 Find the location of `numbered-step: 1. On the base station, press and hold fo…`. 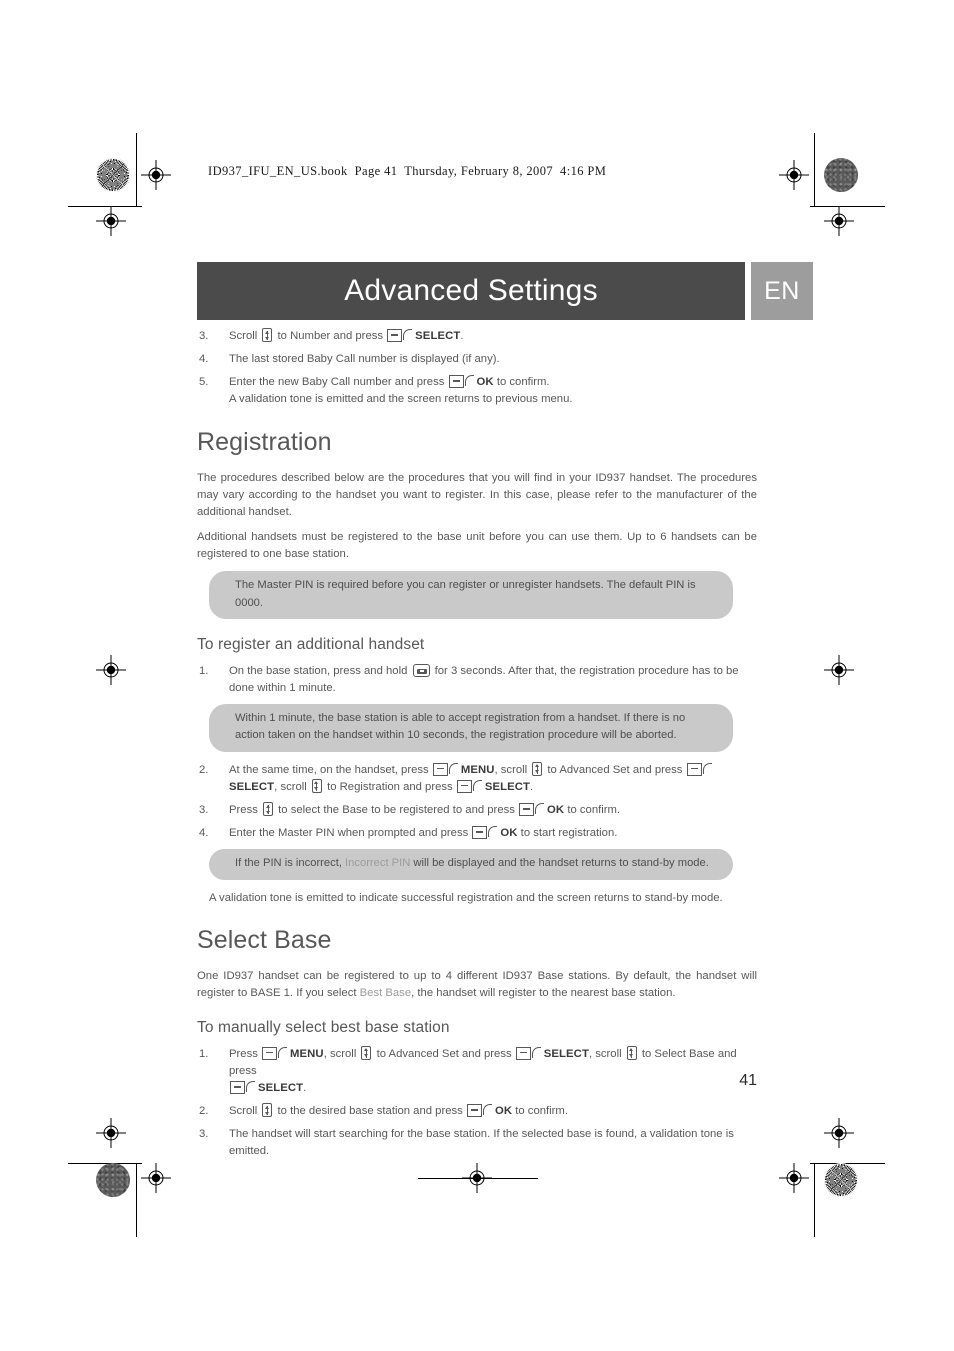

numbered-step: 1. On the base station, press and hold fo… is located at coordinates (477, 680).